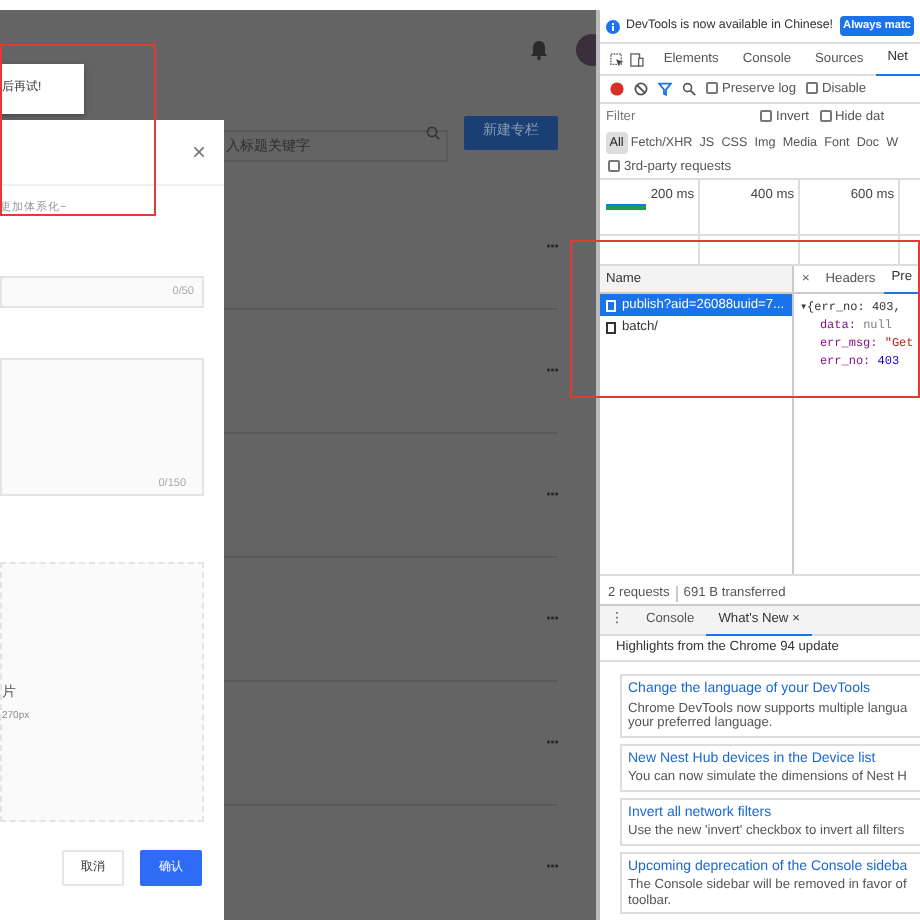  What do you see at coordinates (617, 59) in the screenshot?
I see `inspect-icon` at bounding box center [617, 59].